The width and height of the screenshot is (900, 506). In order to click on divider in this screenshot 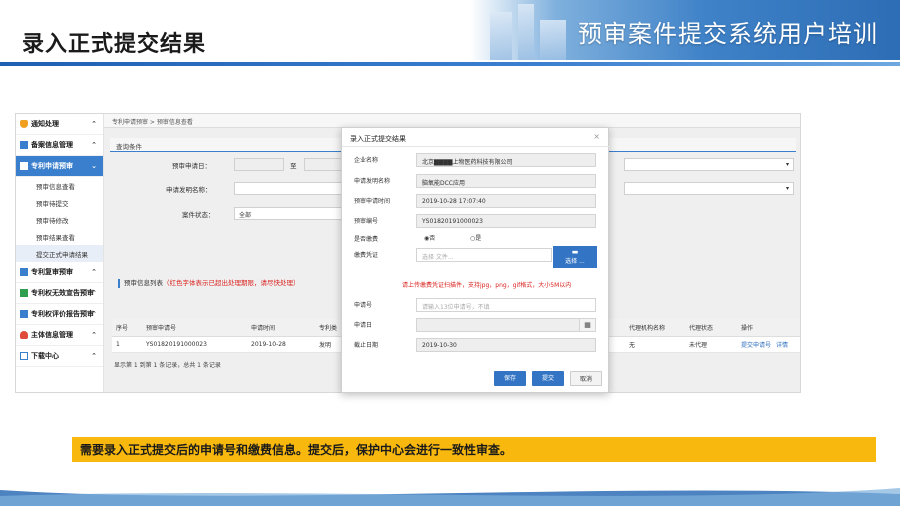, I will do `click(476, 146)`.